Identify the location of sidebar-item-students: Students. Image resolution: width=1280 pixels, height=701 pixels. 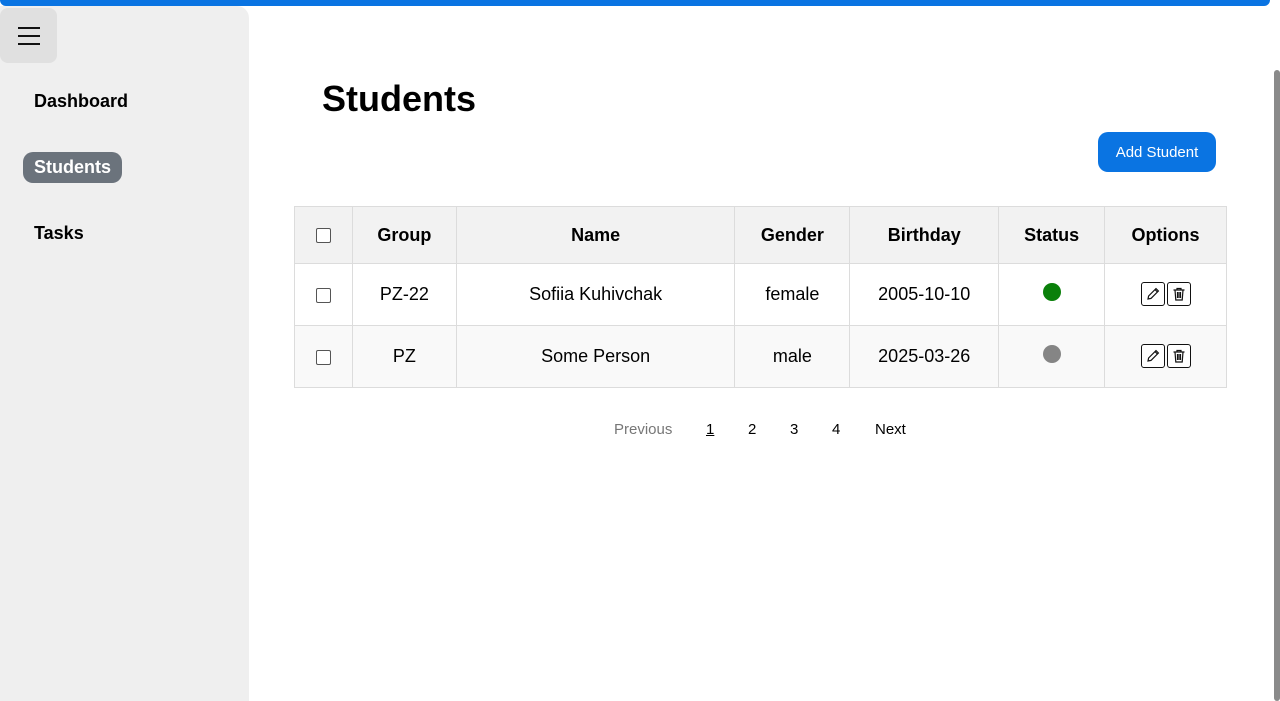
(73, 167).